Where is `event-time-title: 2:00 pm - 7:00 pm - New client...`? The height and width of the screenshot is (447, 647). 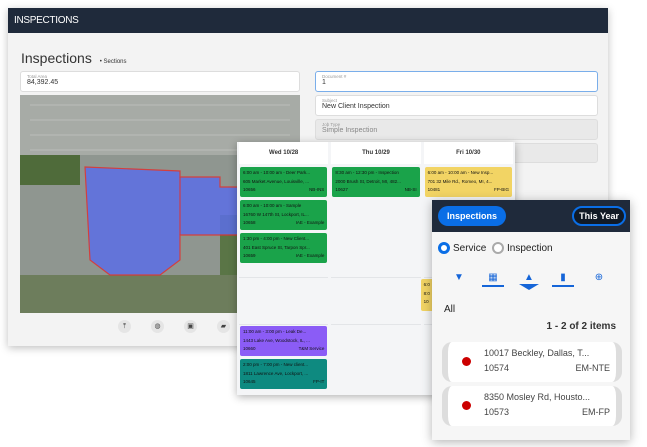
event-time-title: 2:00 pm - 7:00 pm - New client... is located at coordinates (276, 364).